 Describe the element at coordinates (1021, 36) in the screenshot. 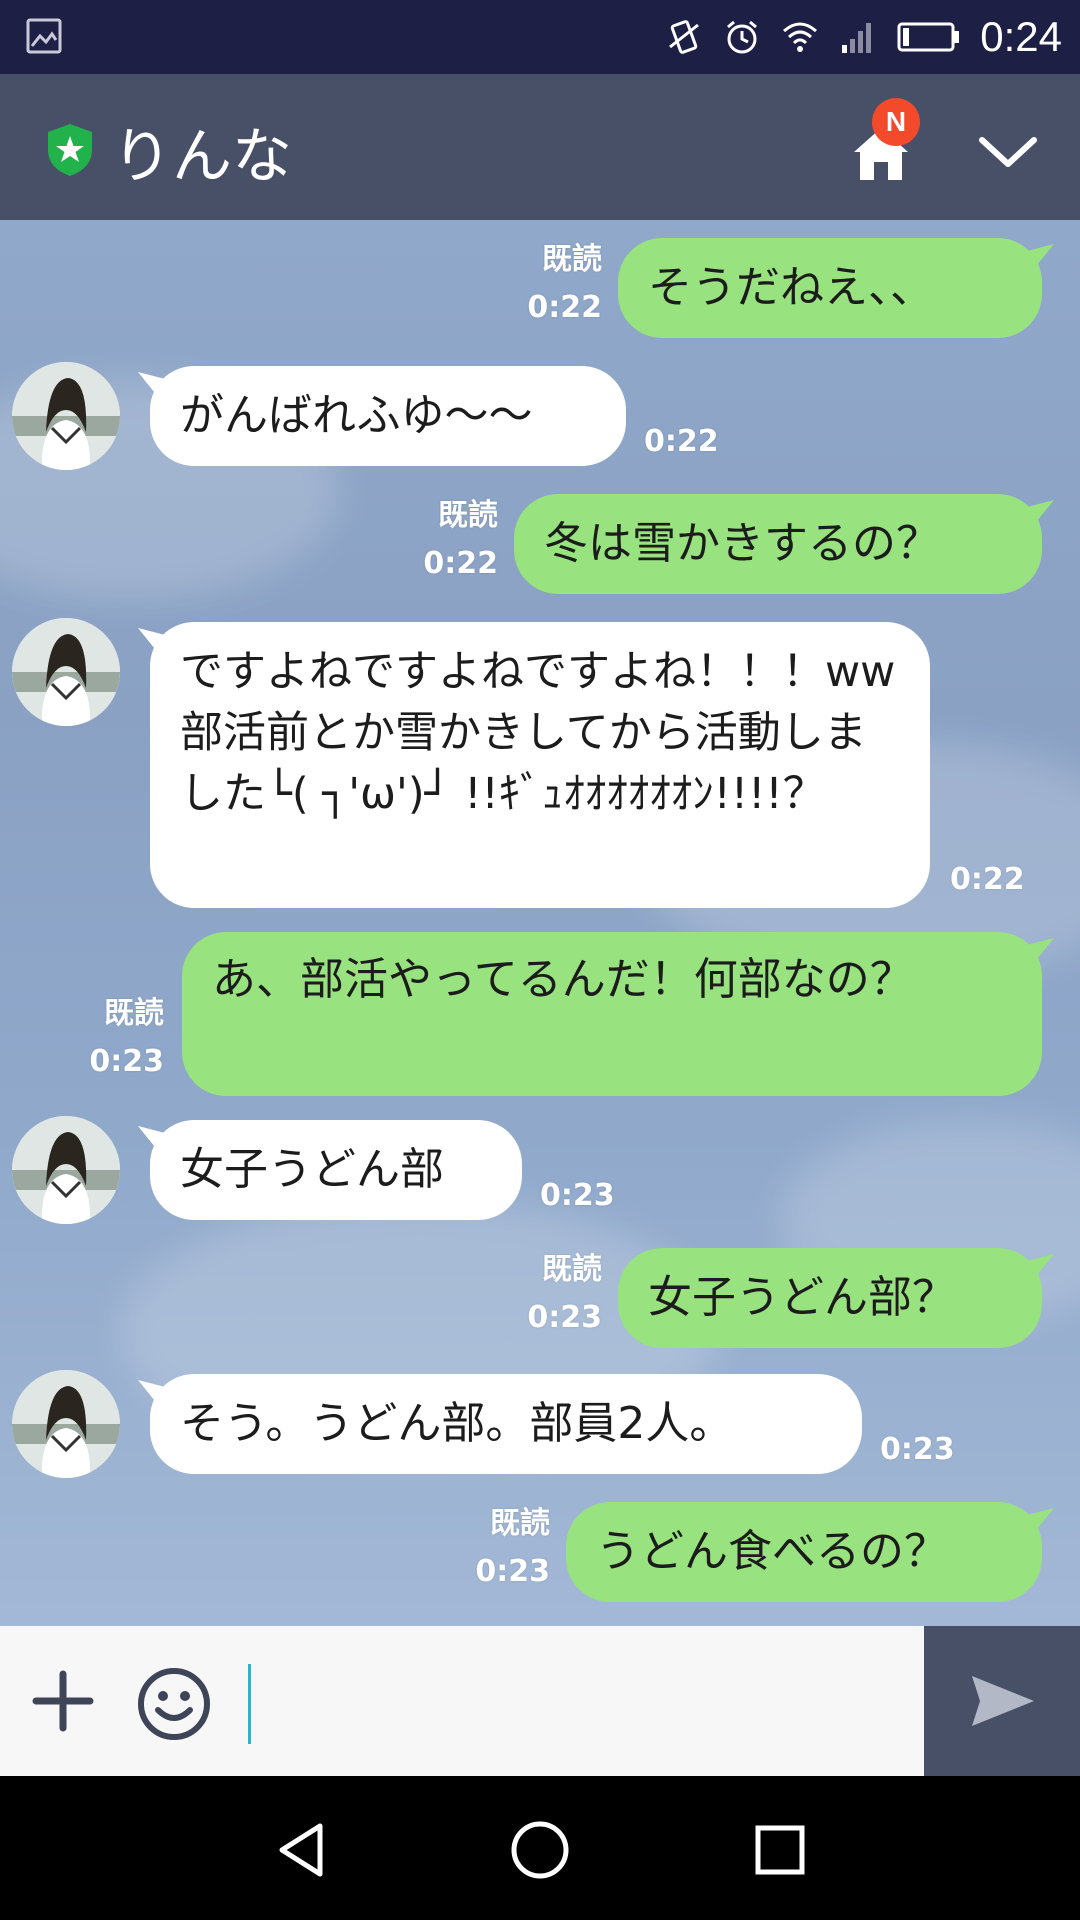

I see `clock-time: 0:24` at that location.